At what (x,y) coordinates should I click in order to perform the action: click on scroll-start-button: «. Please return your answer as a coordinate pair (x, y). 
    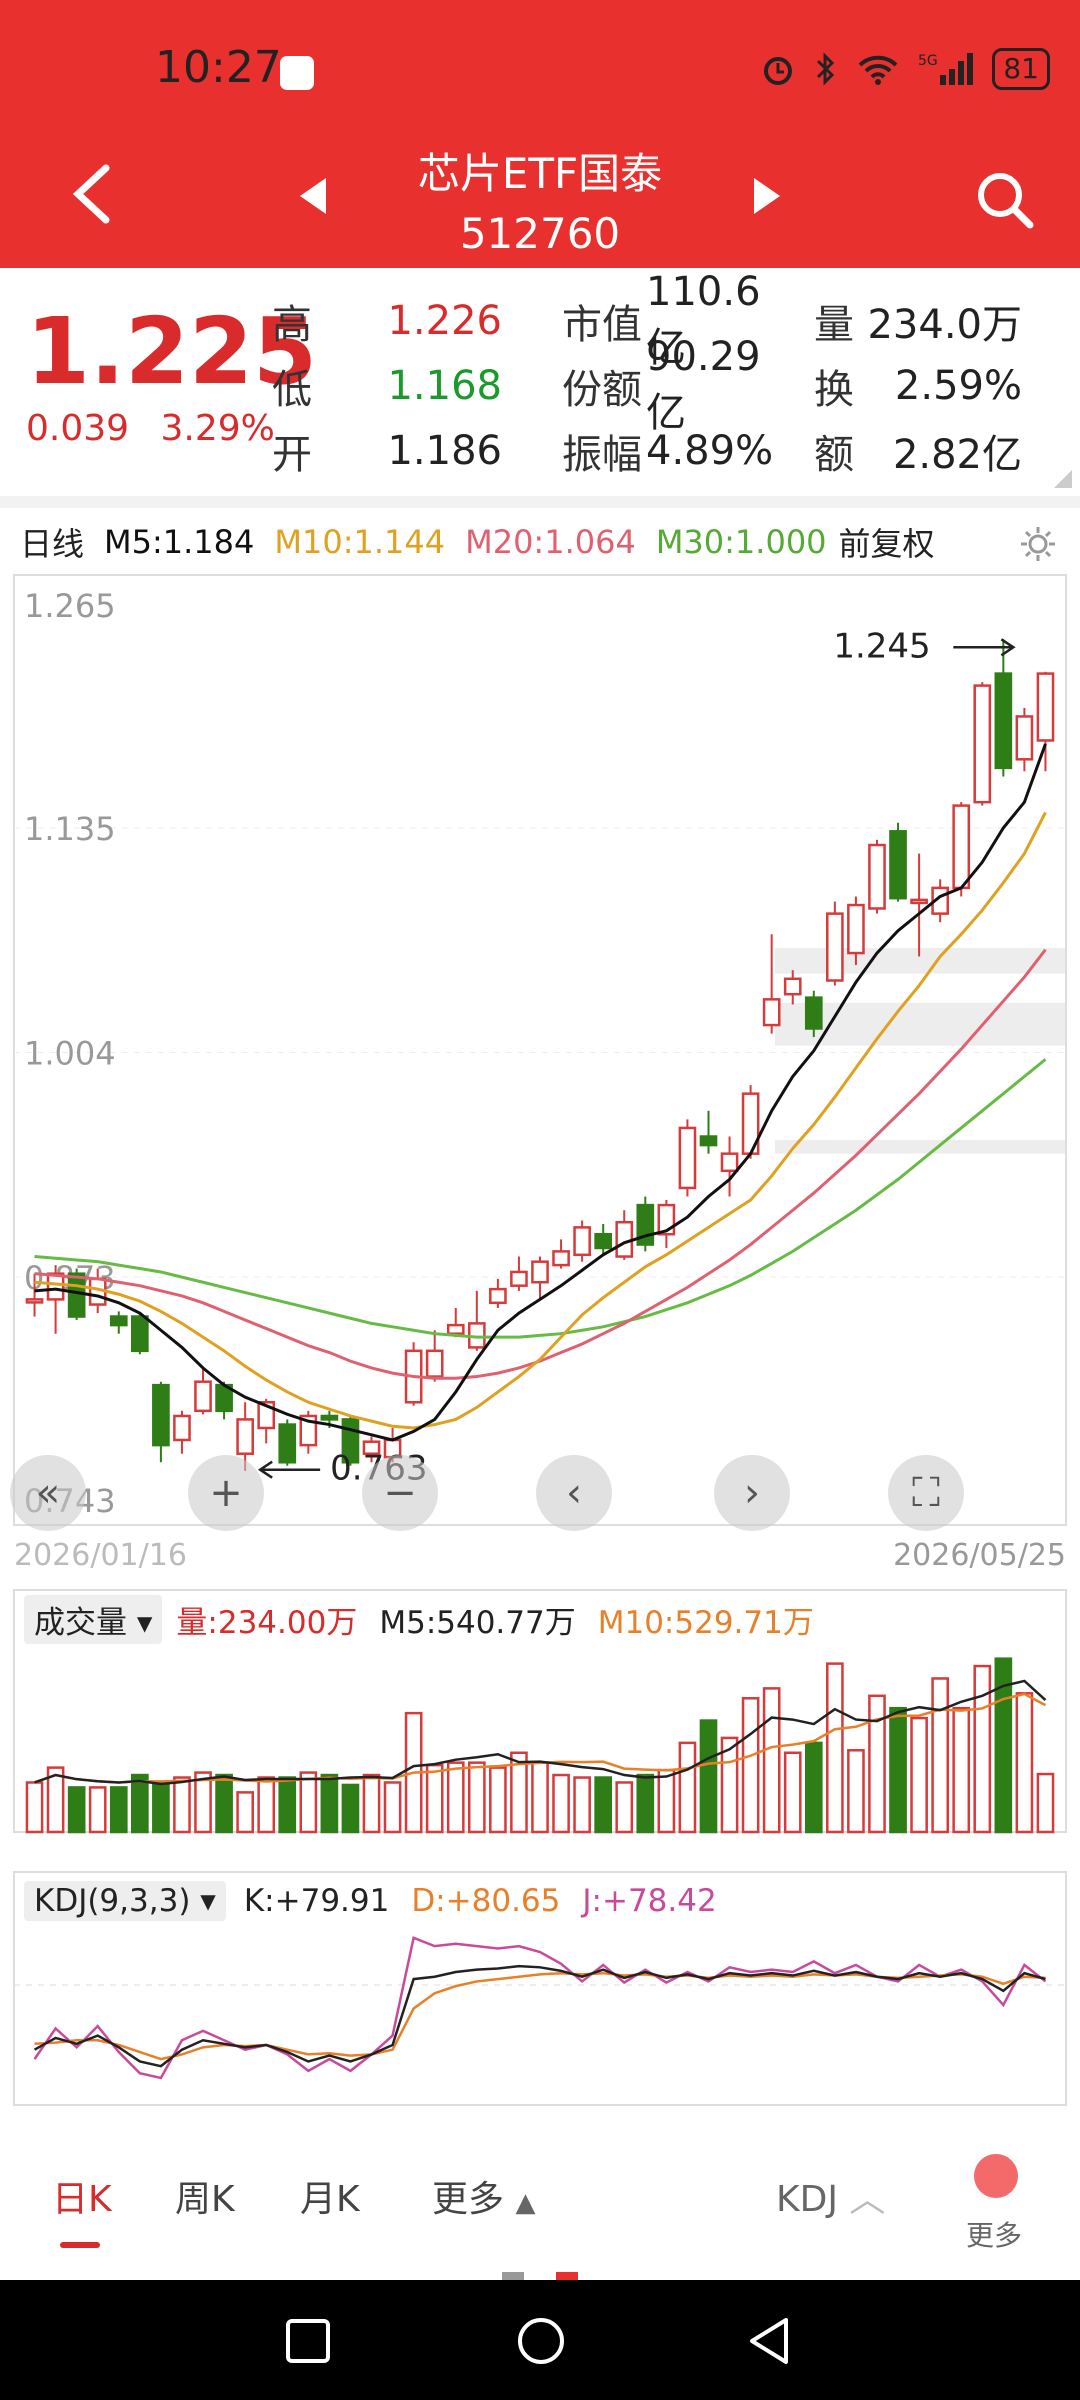
    Looking at the image, I should click on (48, 1493).